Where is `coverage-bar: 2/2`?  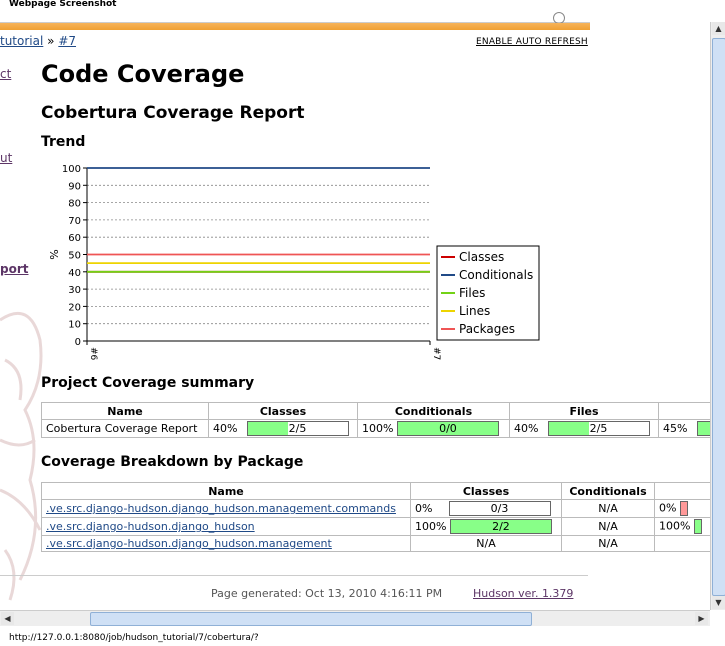 coverage-bar: 2/2 is located at coordinates (500, 526).